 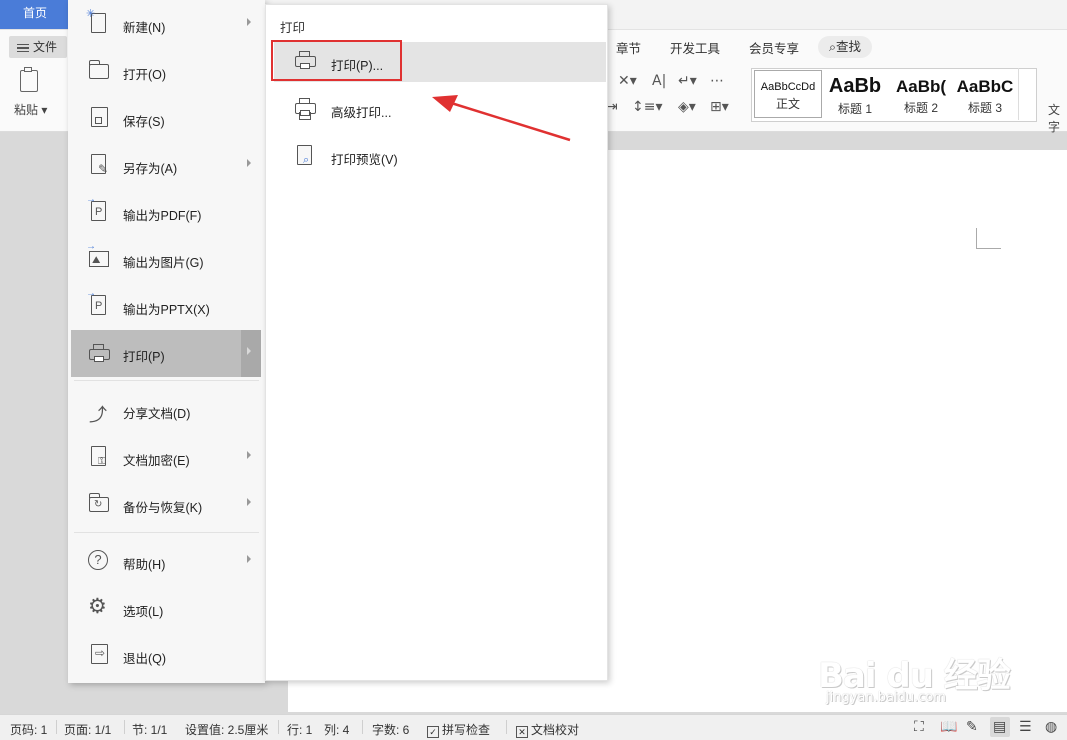 What do you see at coordinates (97, 606) in the screenshot?
I see `settings-gear-icon: ⚙` at bounding box center [97, 606].